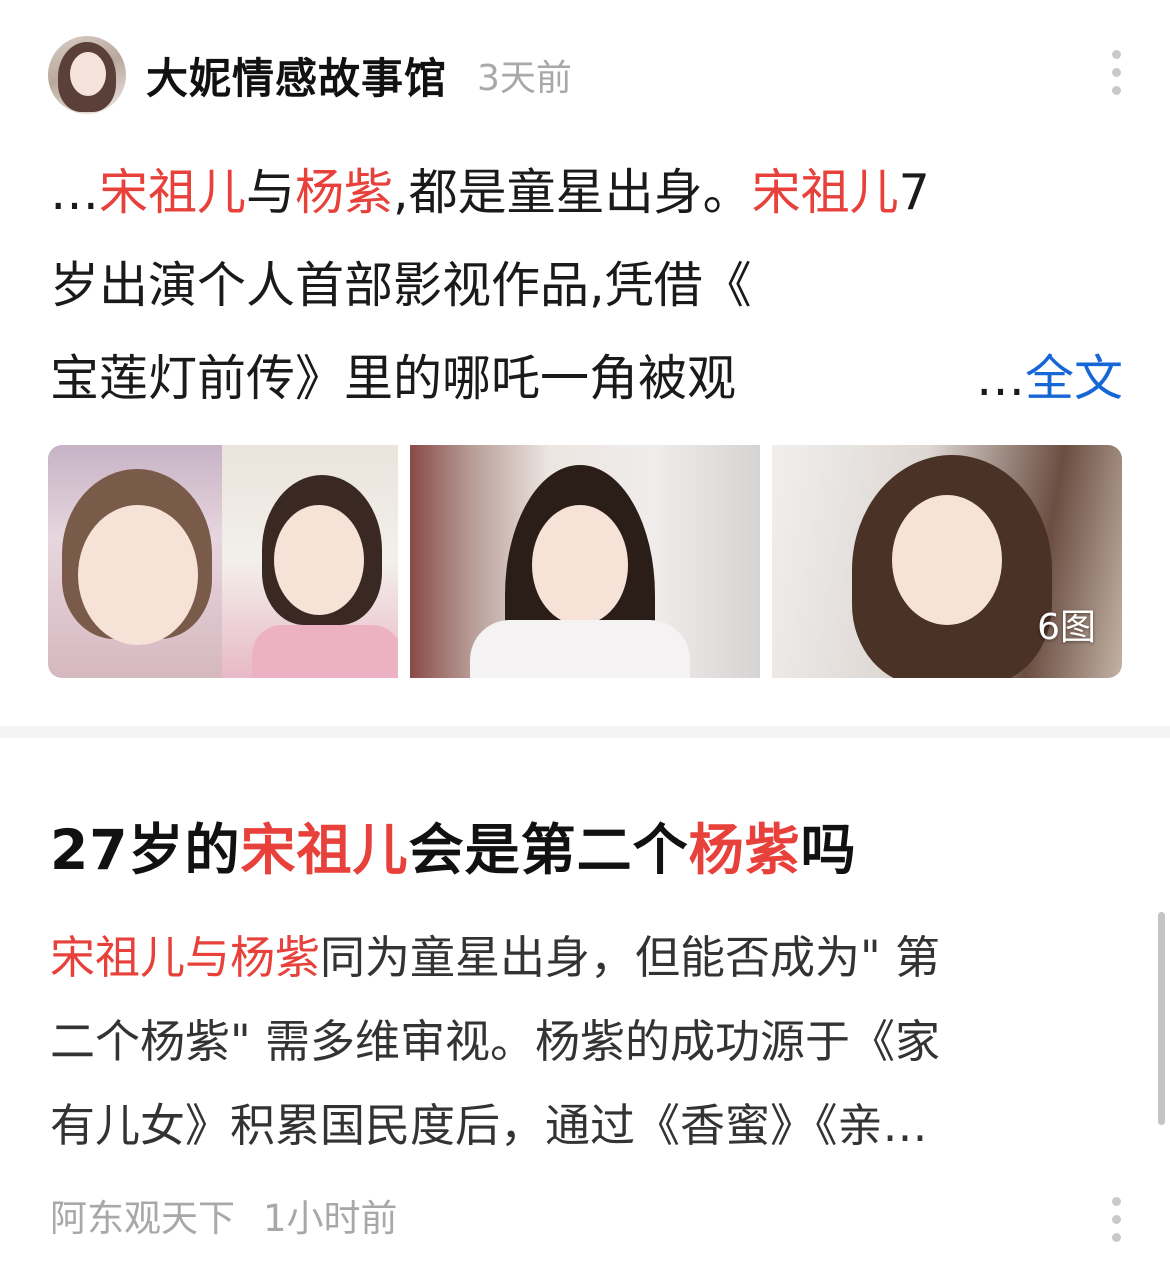 This screenshot has width=1170, height=1282. What do you see at coordinates (1161, 1018) in the screenshot?
I see `scrollbar` at bounding box center [1161, 1018].